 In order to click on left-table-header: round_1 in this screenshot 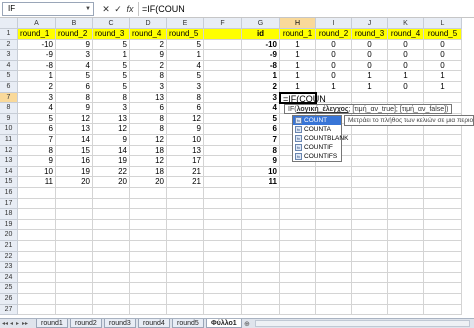, I will do `click(37, 34)`.